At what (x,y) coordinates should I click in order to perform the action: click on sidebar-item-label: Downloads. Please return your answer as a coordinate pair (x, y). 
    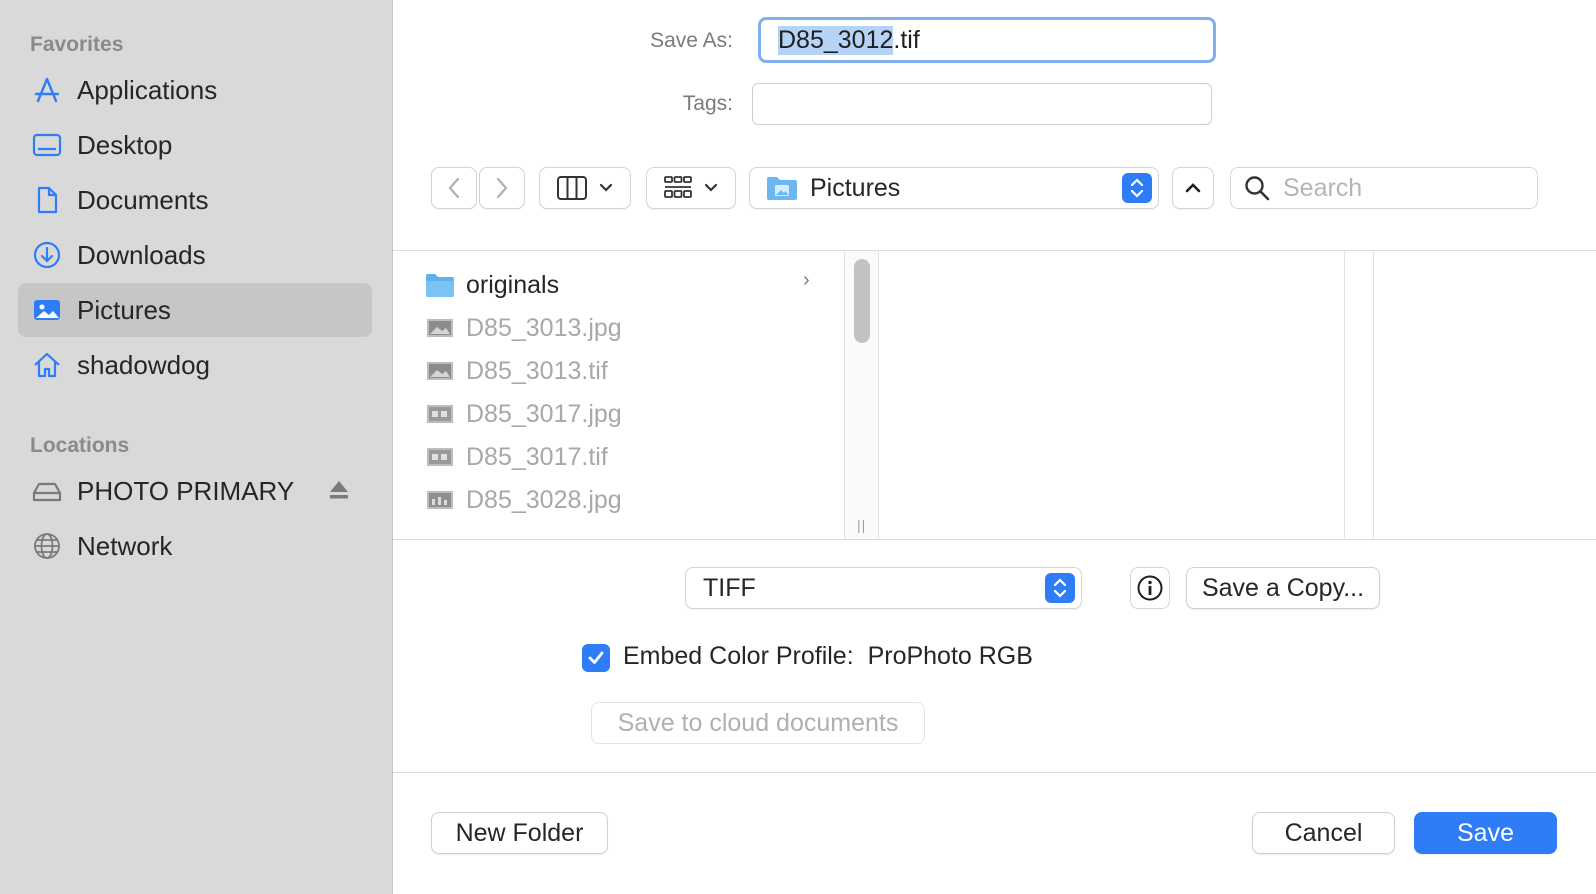
    Looking at the image, I should click on (141, 254).